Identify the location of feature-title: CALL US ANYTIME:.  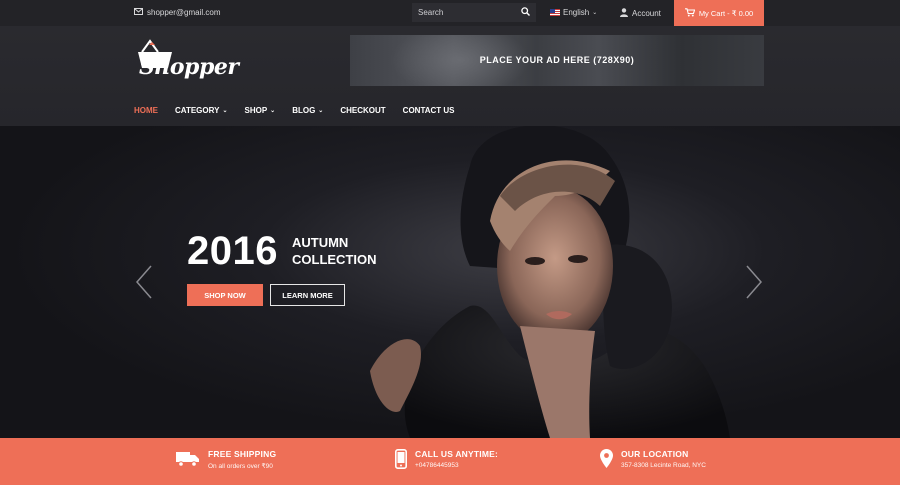
(457, 454).